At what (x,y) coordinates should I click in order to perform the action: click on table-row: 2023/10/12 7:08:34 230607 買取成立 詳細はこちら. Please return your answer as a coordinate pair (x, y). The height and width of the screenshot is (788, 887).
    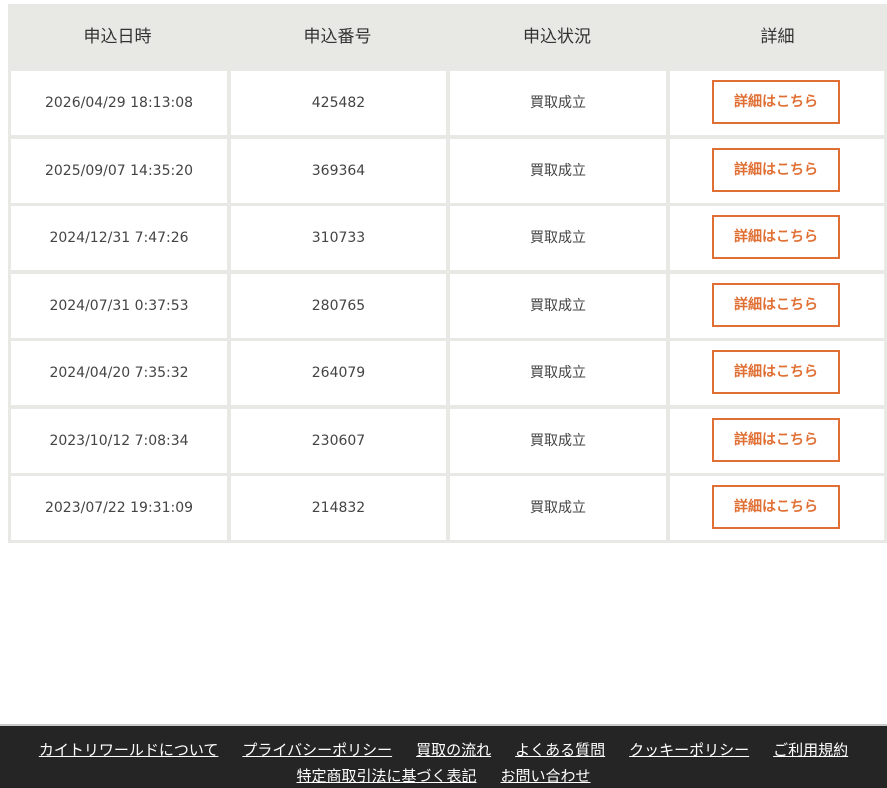
    Looking at the image, I should click on (447, 440).